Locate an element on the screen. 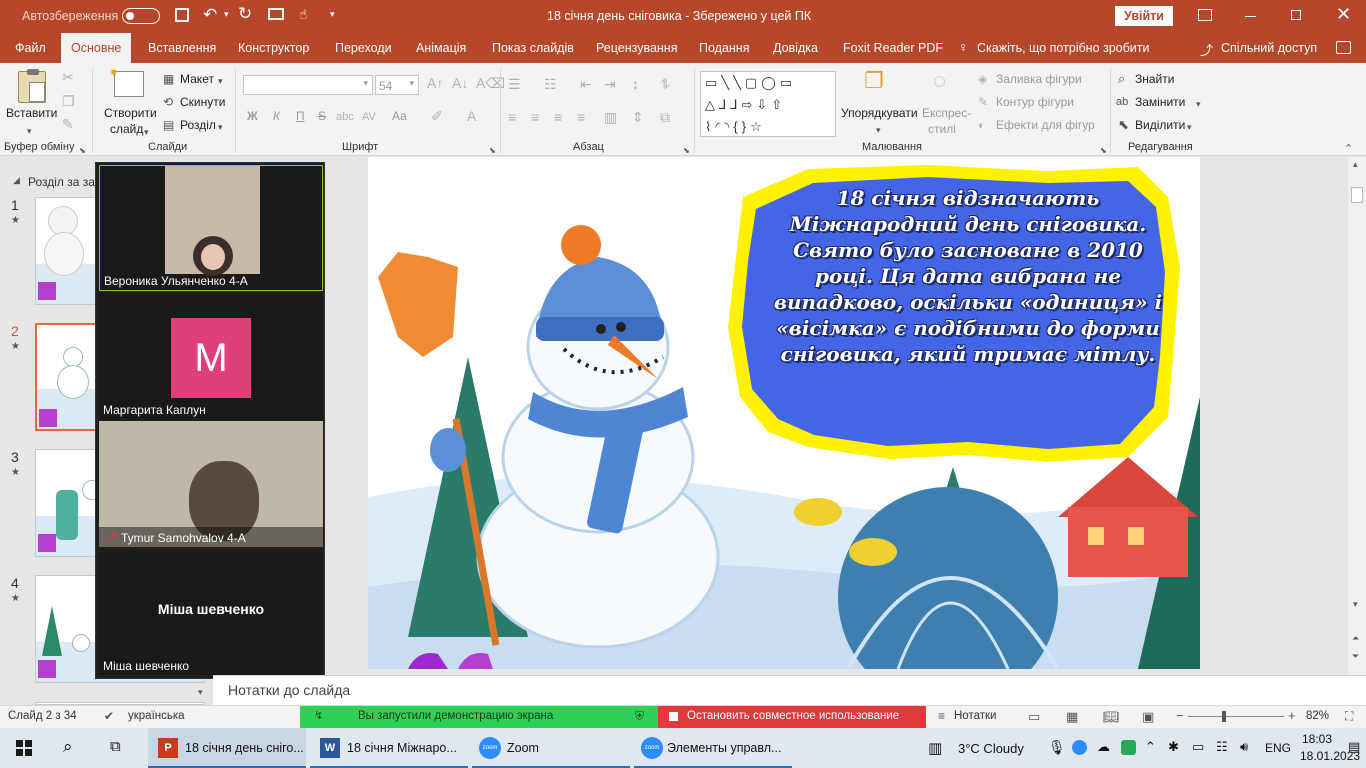 The width and height of the screenshot is (1366, 768). select-dropdown-icon: ▾ is located at coordinates (1189, 127).